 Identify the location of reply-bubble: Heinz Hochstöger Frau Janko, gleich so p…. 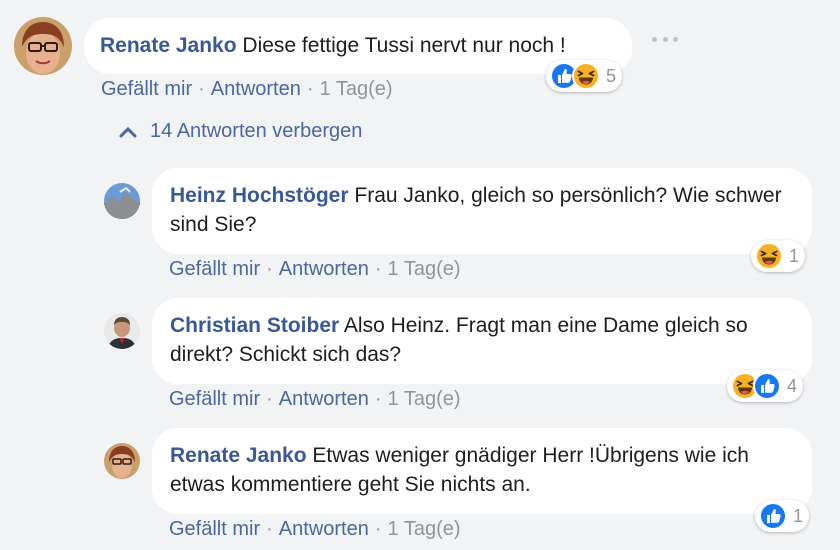
(482, 211).